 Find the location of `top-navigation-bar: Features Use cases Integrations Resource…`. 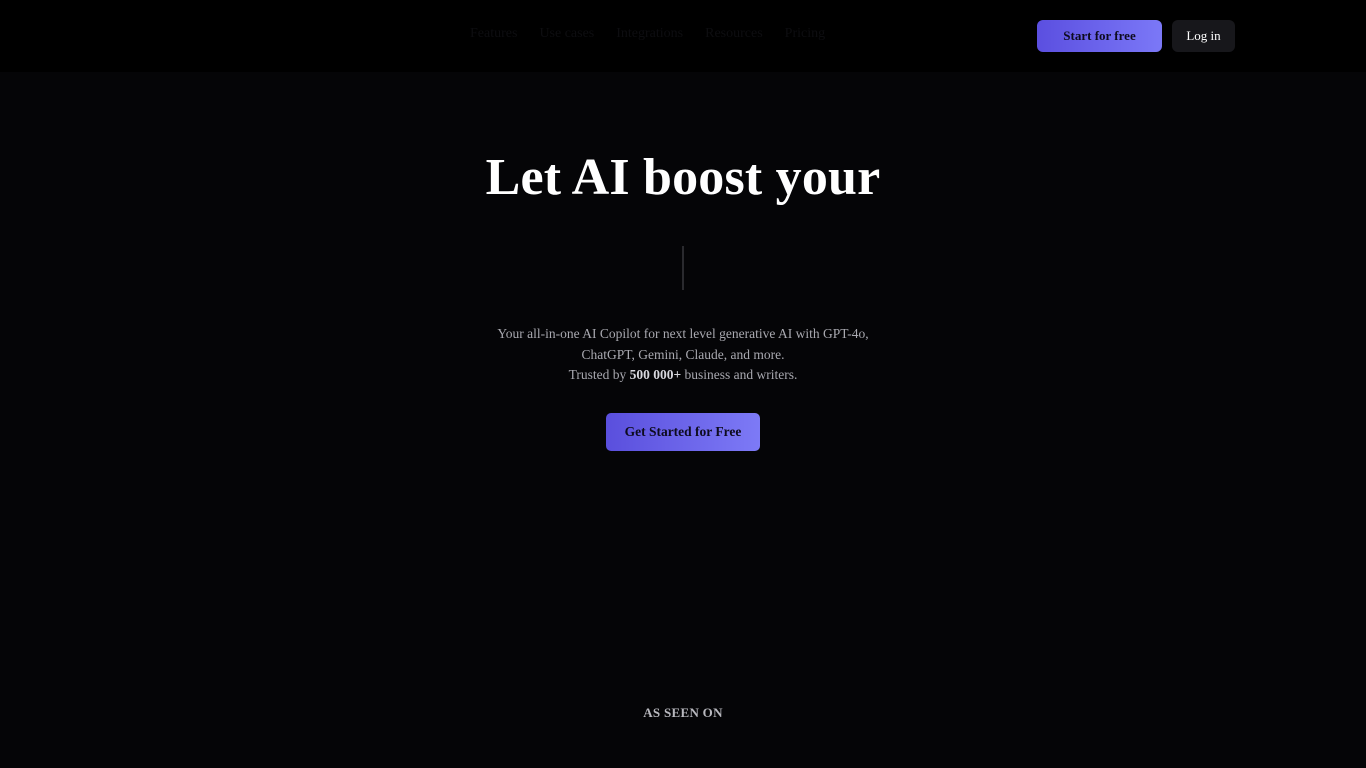

top-navigation-bar: Features Use cases Integrations Resource… is located at coordinates (683, 36).